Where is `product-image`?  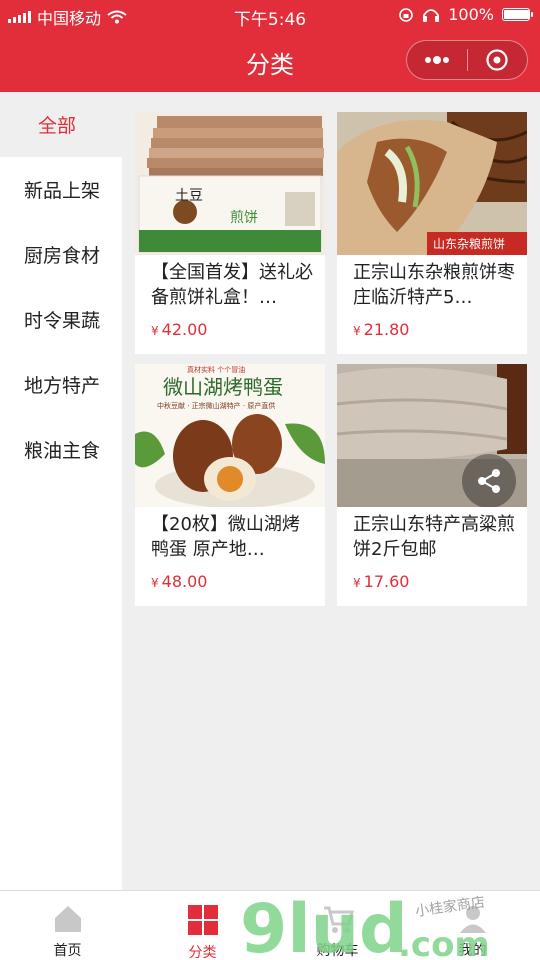 product-image is located at coordinates (432, 435).